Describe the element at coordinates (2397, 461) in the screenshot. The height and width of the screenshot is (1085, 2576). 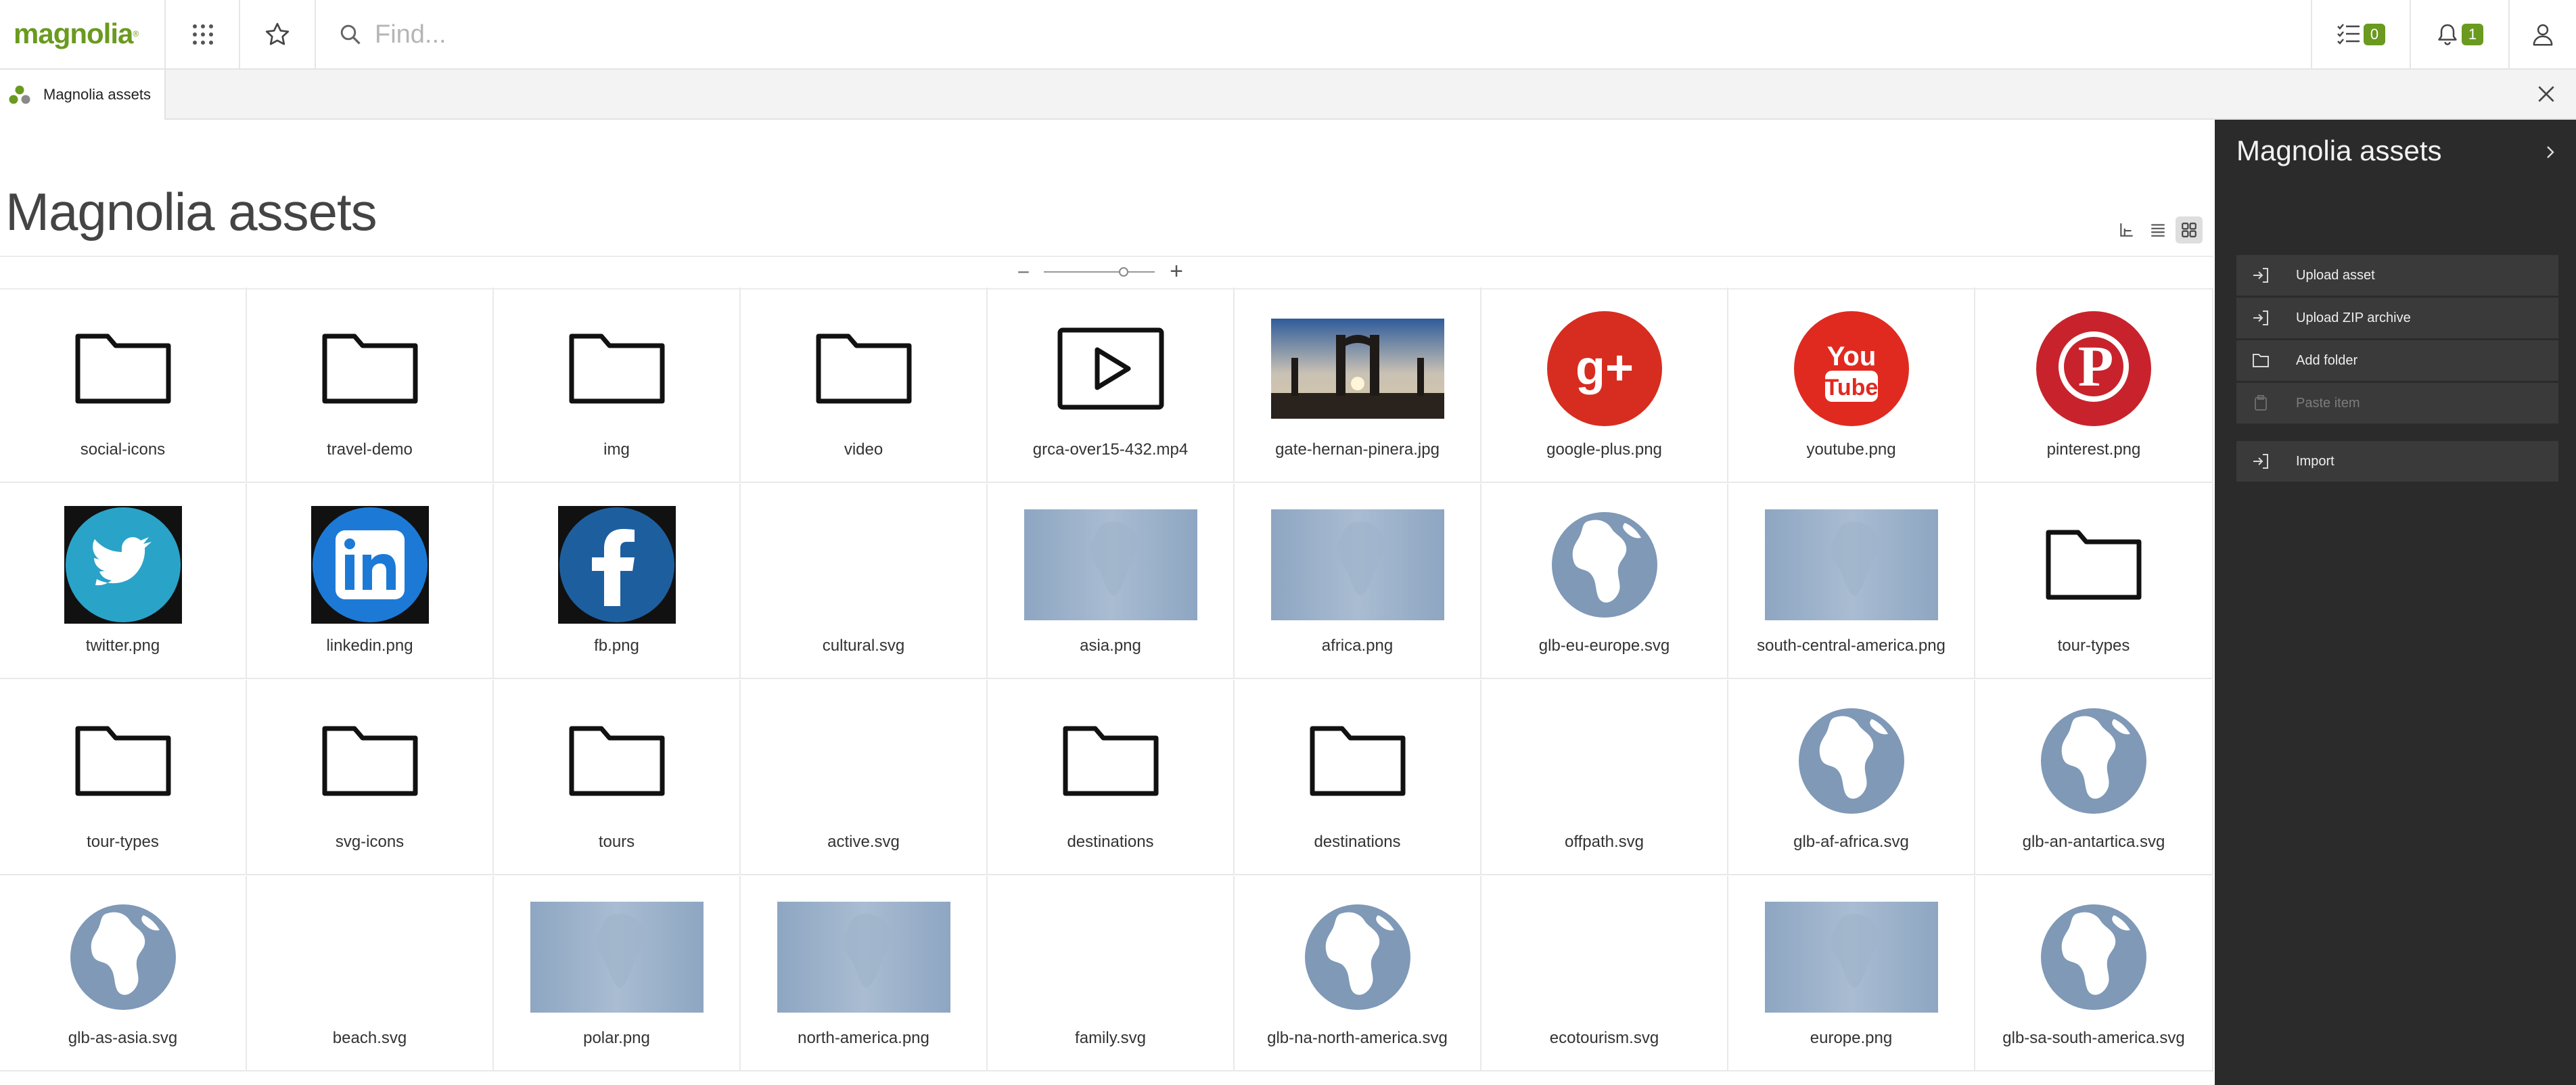
I see `action-import: Import` at that location.